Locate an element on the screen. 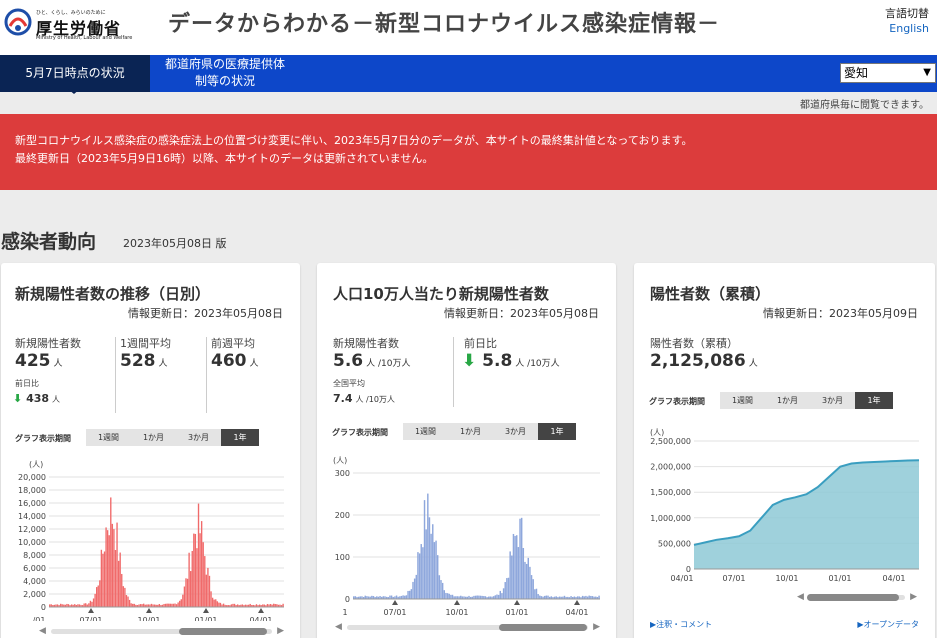 Image resolution: width=937 pixels, height=638 pixels. graph-period-label: グラフ表示期間 is located at coordinates (677, 401).